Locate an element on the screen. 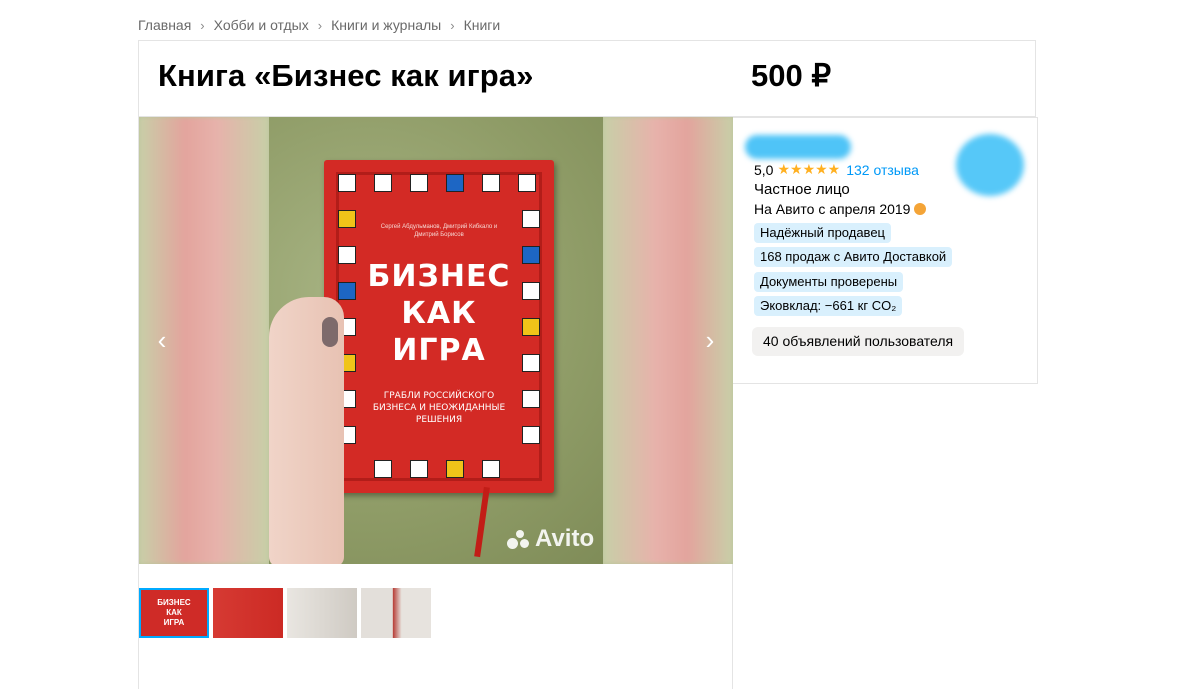 This screenshot has height=689, width=1200. rating-value: 5,0 is located at coordinates (764, 169).